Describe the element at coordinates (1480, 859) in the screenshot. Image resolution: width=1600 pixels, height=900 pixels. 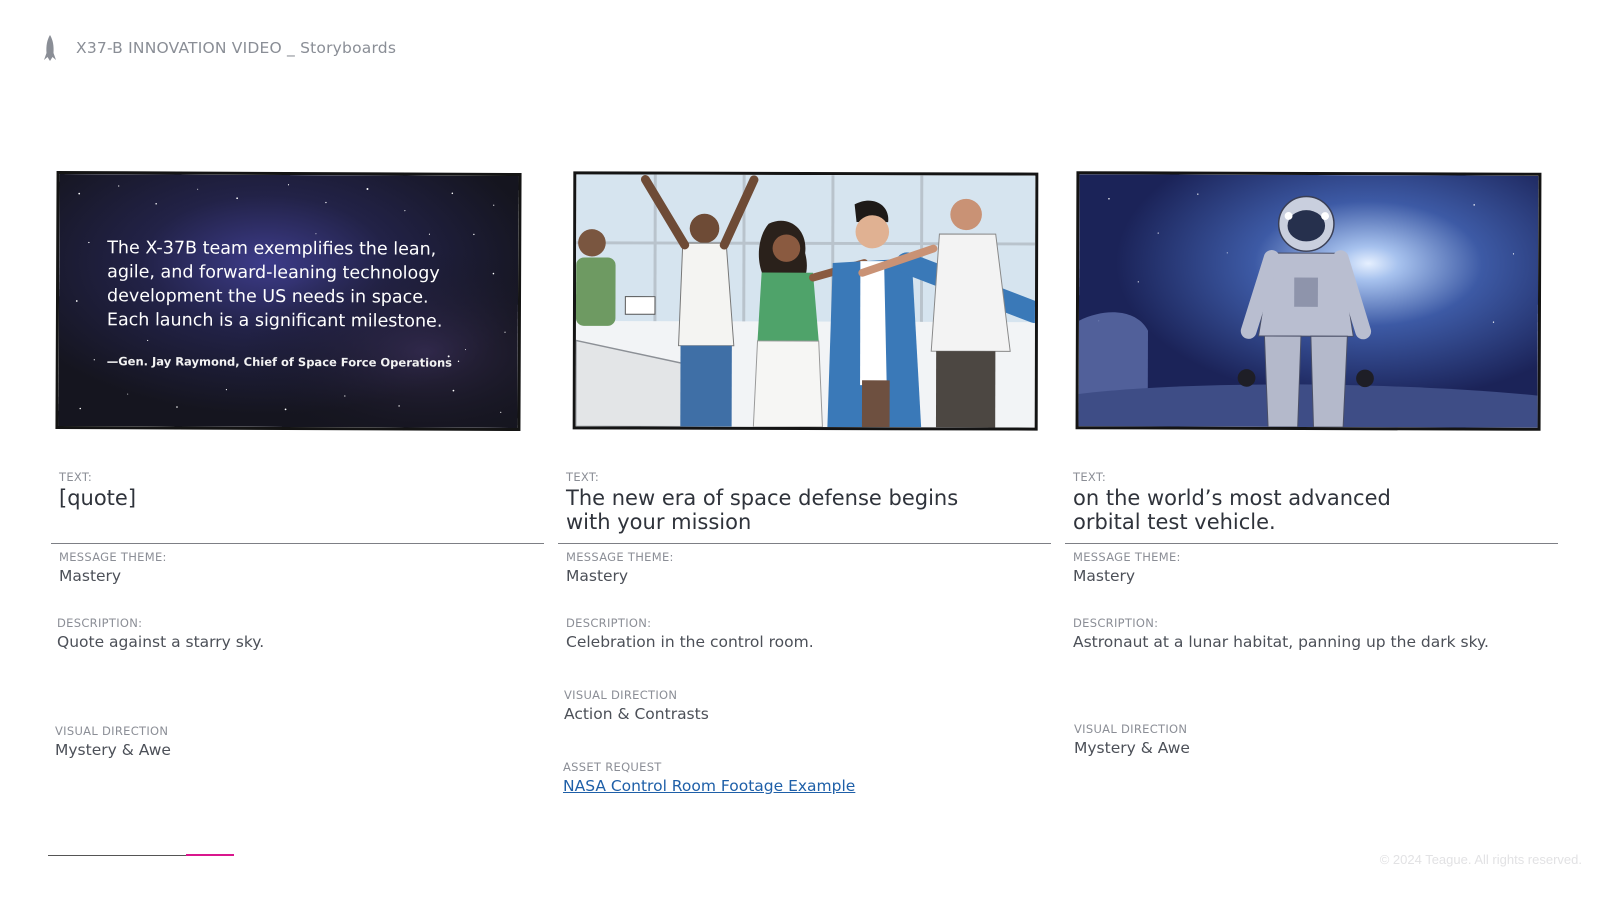
I see `copyright-text: © 2024 Teague. All rights reserved.` at that location.